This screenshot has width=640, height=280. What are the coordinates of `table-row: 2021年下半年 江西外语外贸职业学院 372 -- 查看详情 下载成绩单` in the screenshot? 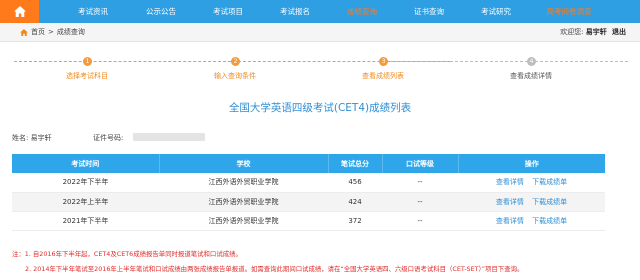 It's located at (308, 221).